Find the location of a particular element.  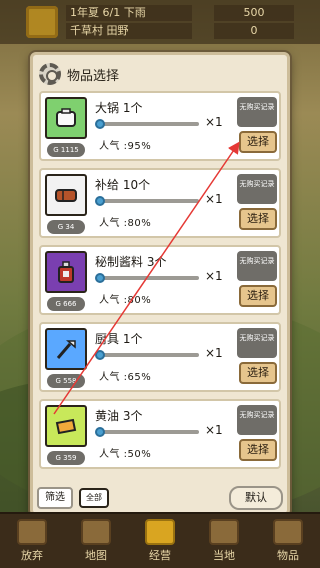

item-name: 厨具 1个 is located at coordinates (119, 339).